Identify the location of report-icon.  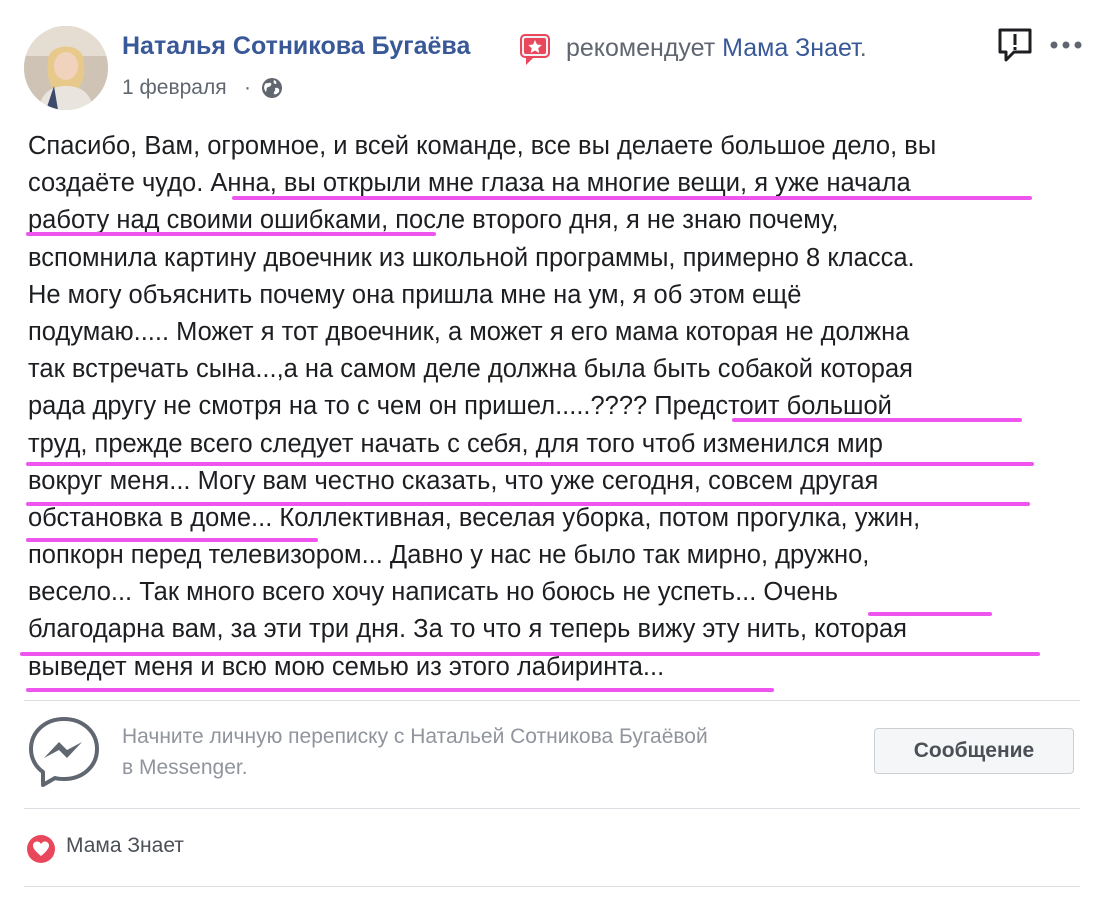
(1015, 45).